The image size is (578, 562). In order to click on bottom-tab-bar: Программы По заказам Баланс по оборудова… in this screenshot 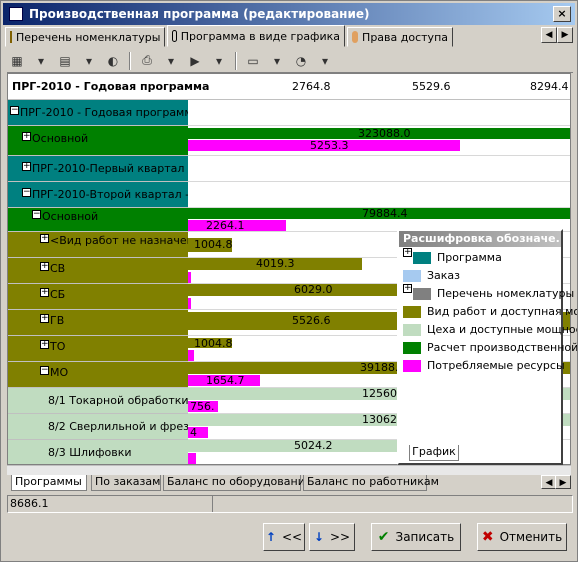, I will do `click(289, 483)`.